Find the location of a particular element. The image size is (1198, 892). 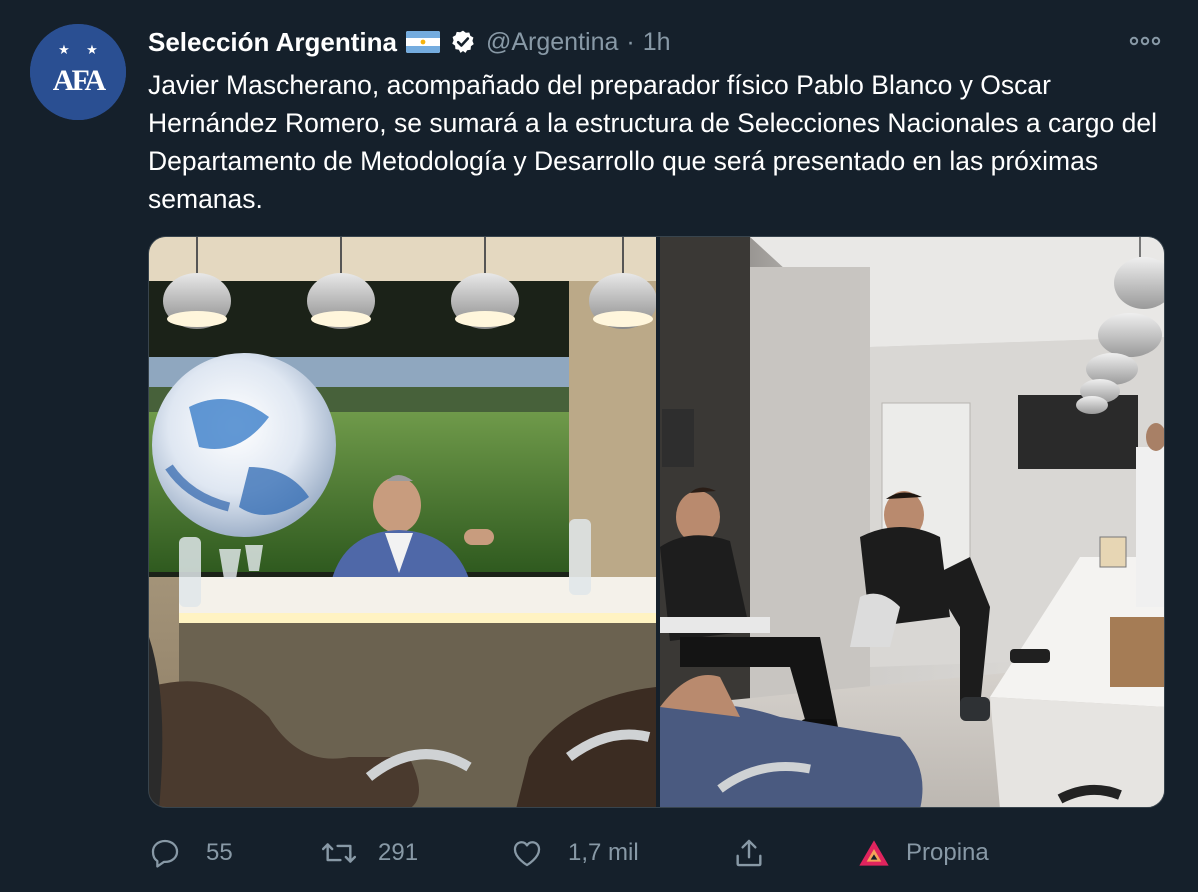

tip-button: Propina is located at coordinates (923, 853).